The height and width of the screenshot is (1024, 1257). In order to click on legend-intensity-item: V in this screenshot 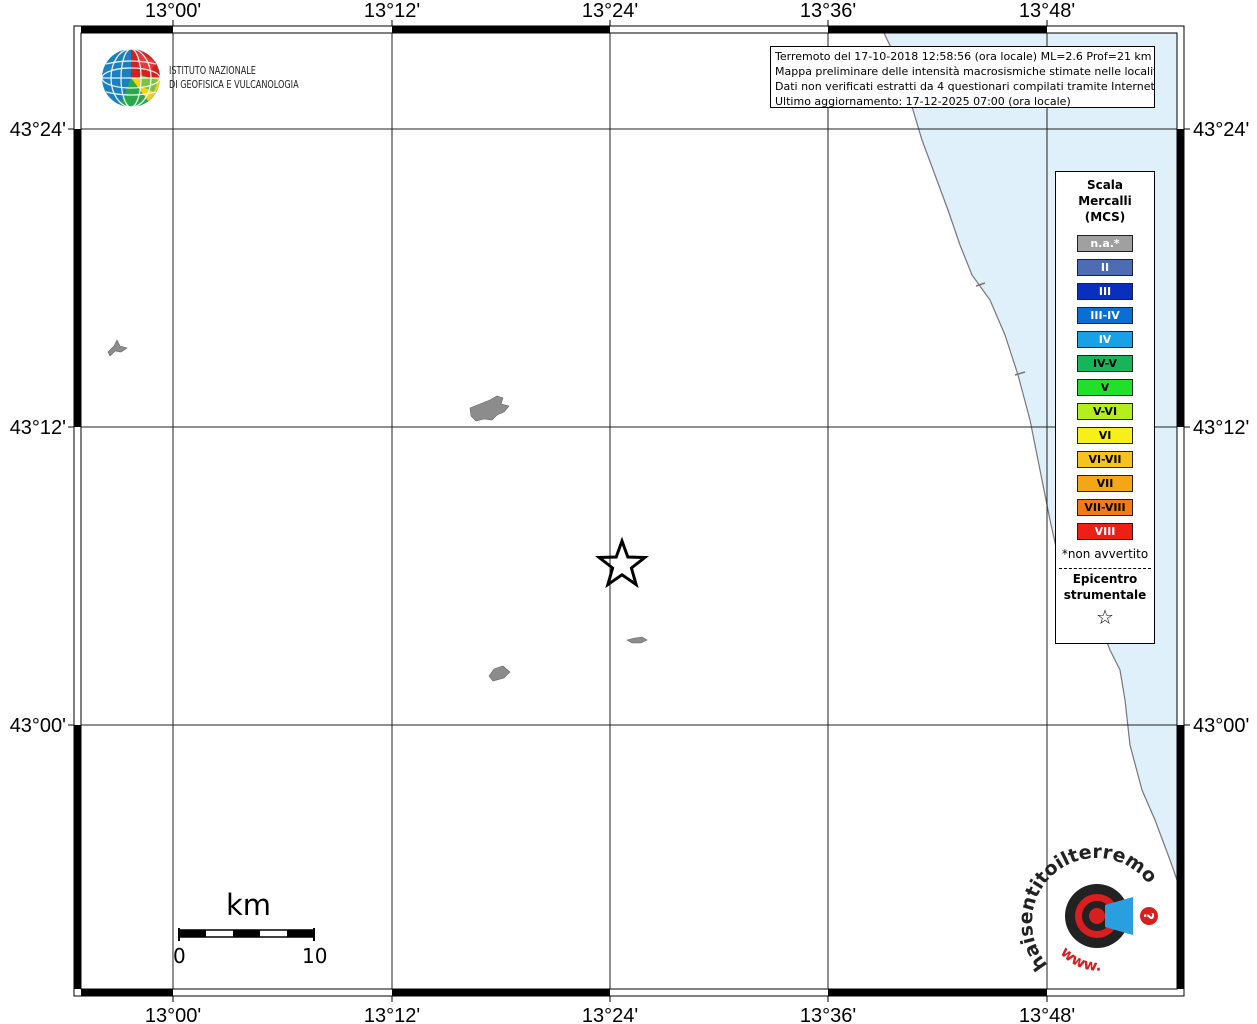, I will do `click(1105, 387)`.